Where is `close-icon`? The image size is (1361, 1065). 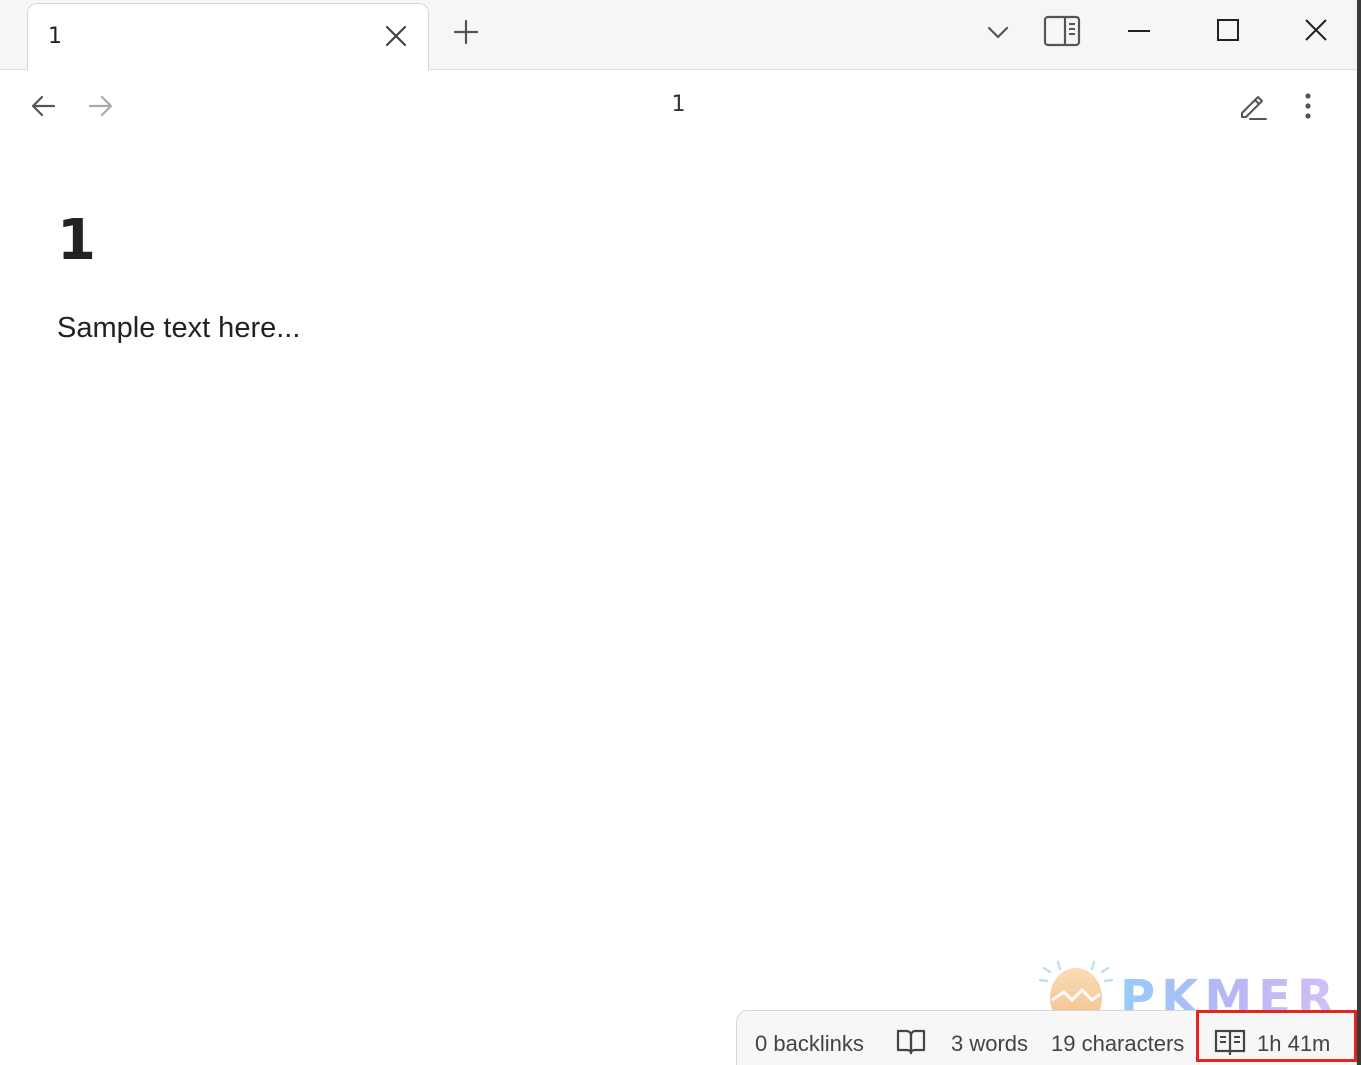
close-icon is located at coordinates (396, 36).